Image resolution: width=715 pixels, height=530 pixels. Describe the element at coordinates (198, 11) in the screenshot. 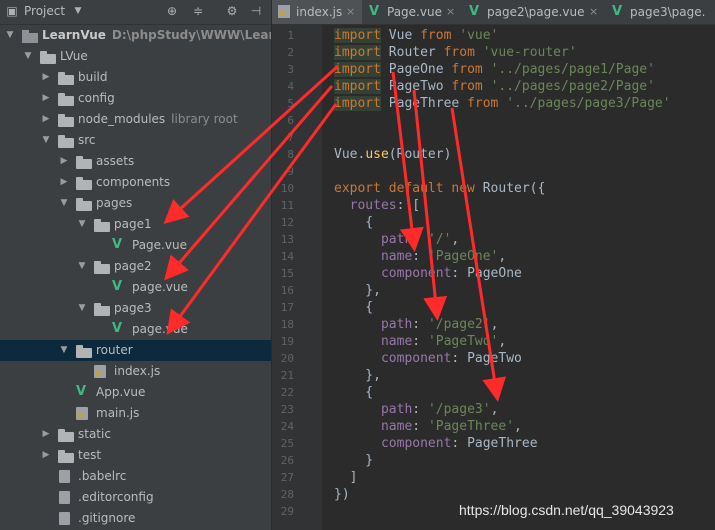

I see `collapse-all-icon: ≑` at that location.